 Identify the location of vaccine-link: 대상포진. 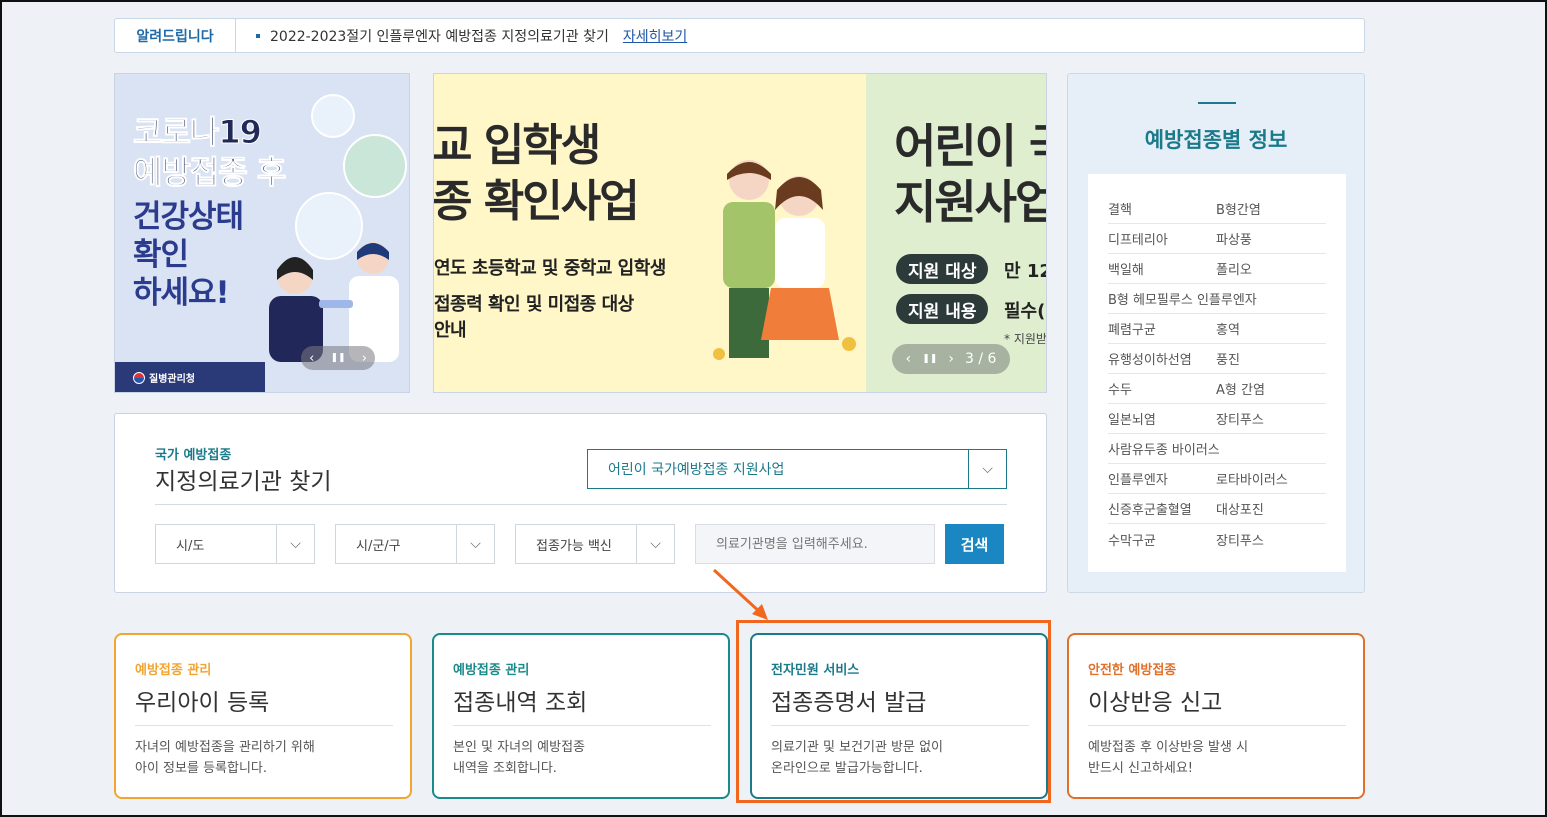
(1240, 508).